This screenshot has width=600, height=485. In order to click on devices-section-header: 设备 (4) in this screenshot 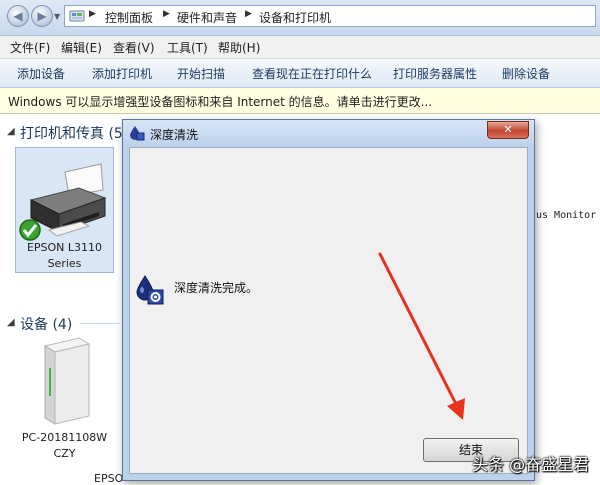, I will do `click(46, 324)`.